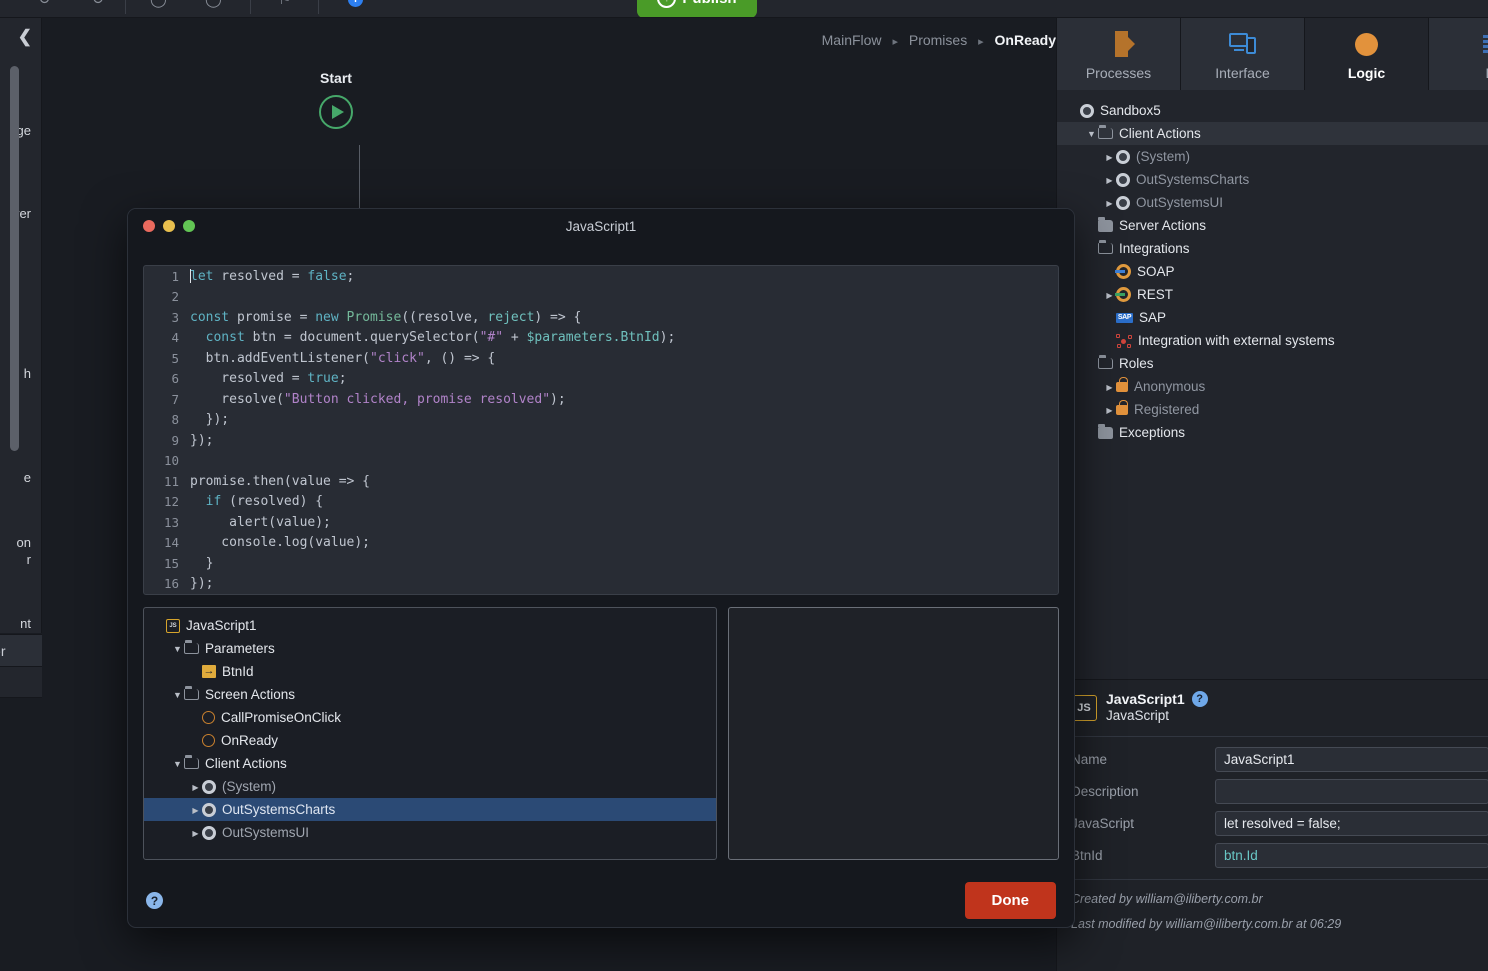  What do you see at coordinates (1351, 855) in the screenshot?
I see `property-input-btnid: btn.Id` at bounding box center [1351, 855].